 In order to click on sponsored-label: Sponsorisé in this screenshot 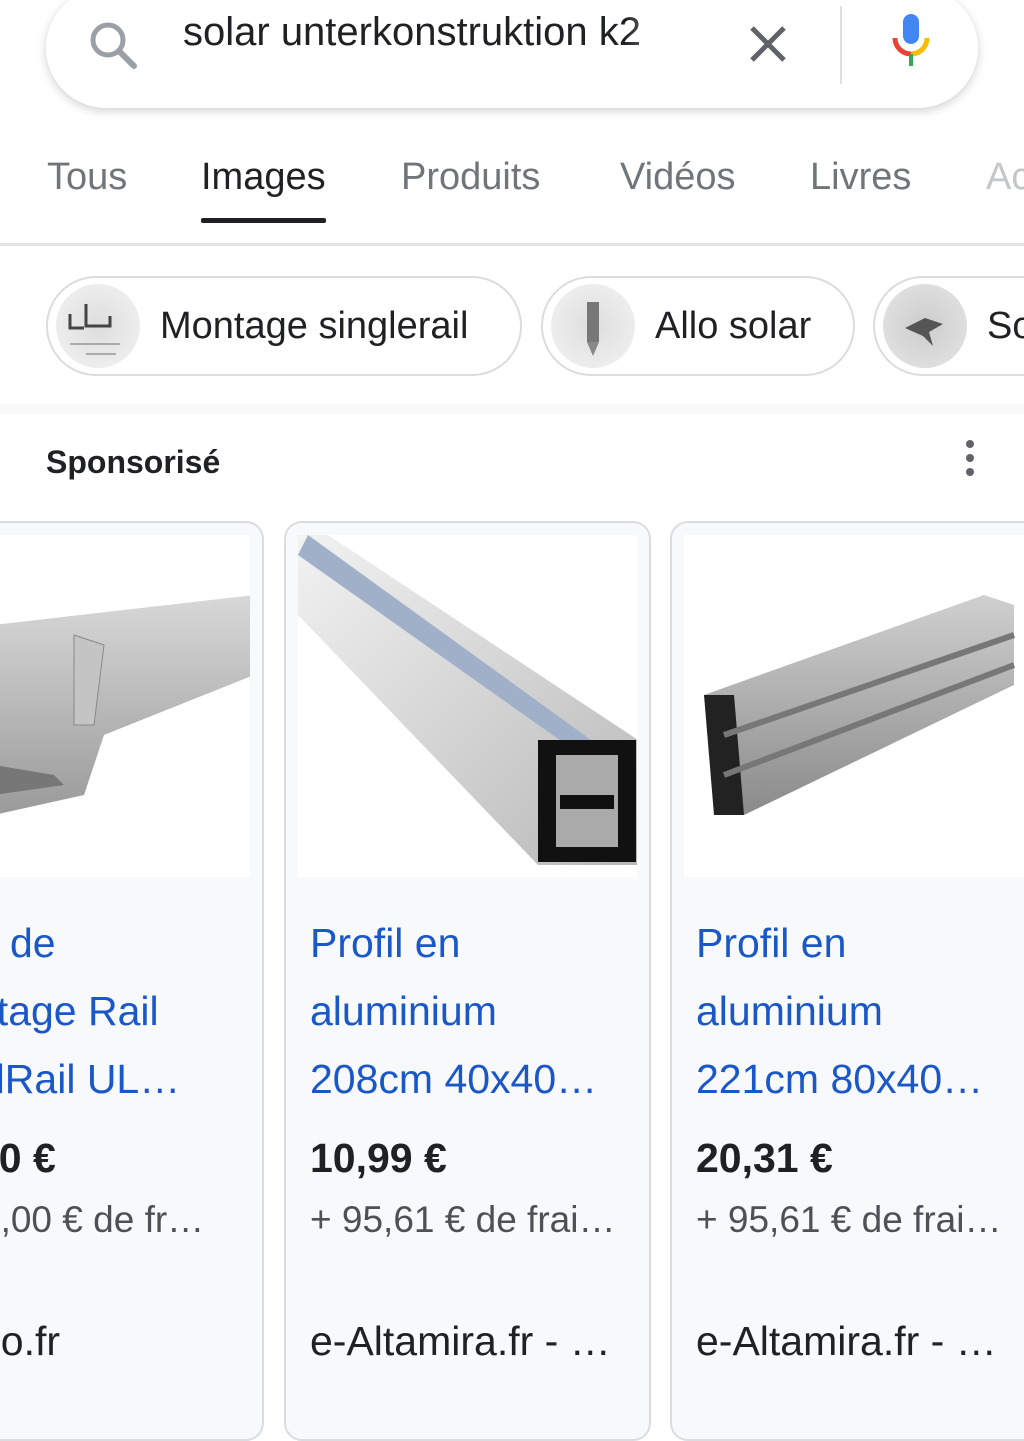, I will do `click(133, 462)`.